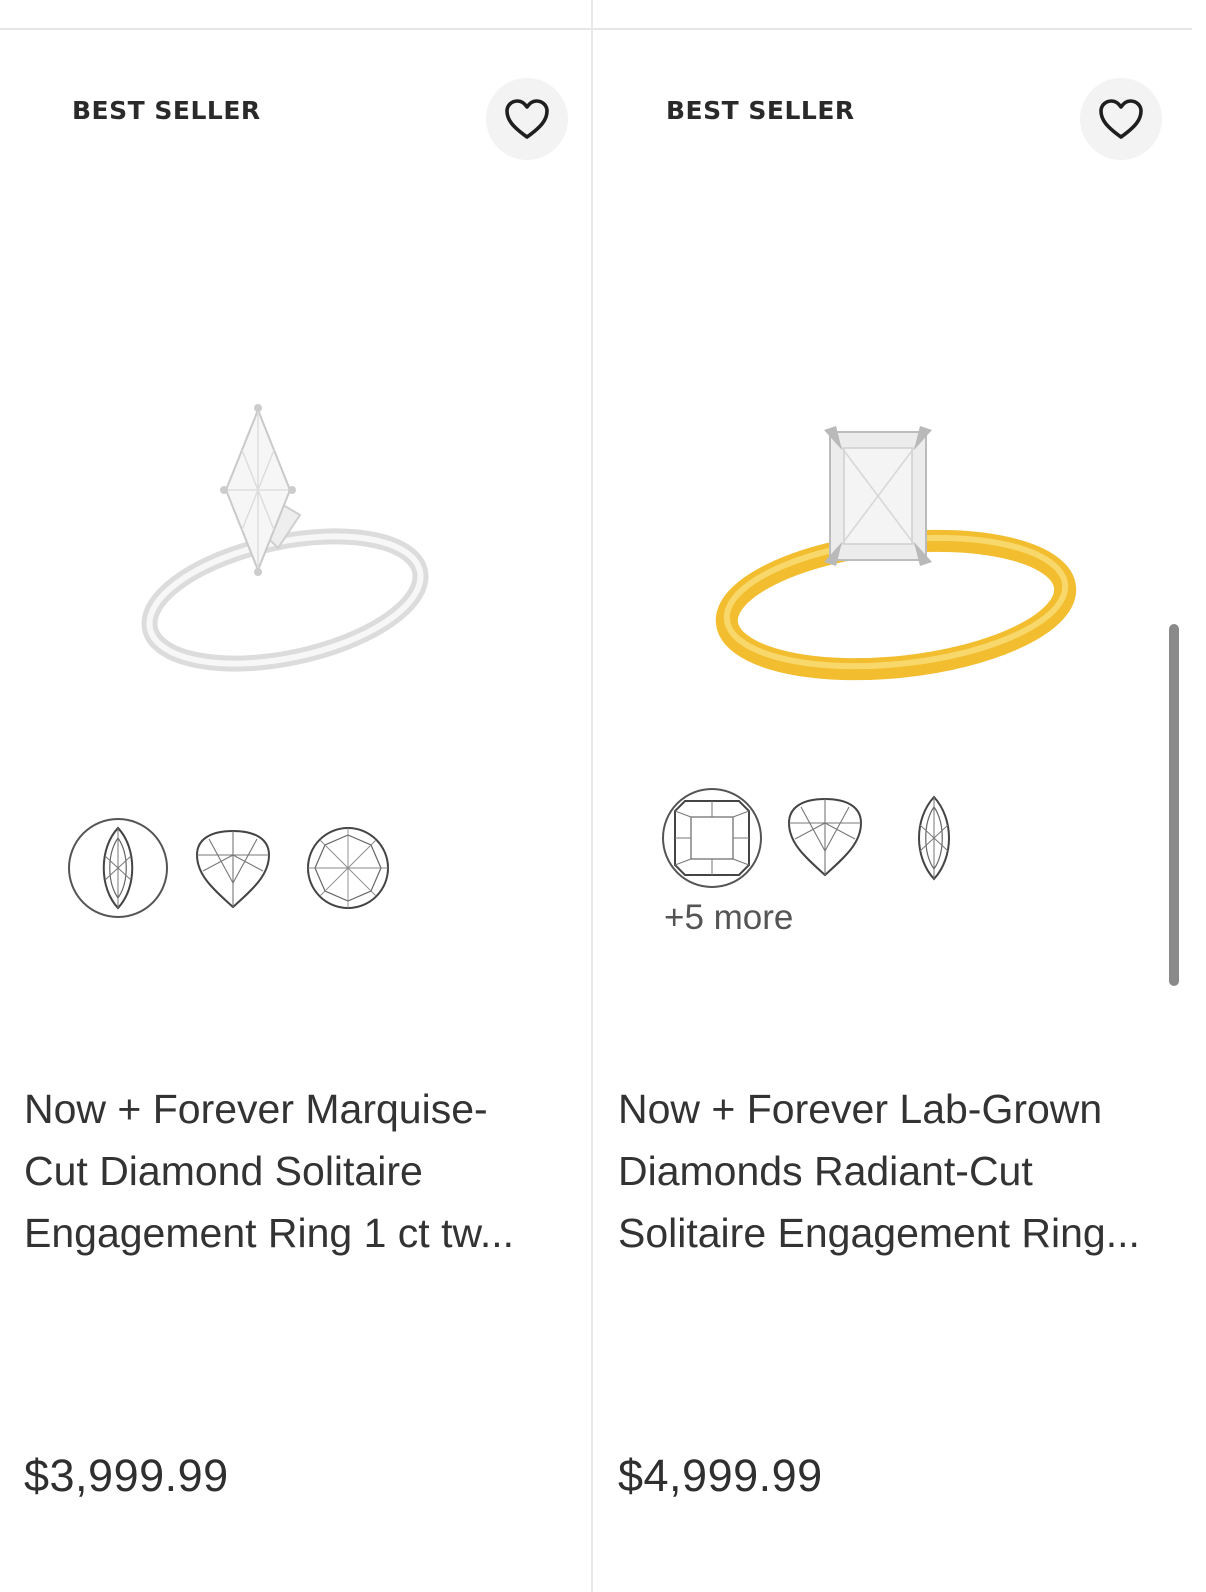 The width and height of the screenshot is (1206, 1592). What do you see at coordinates (825, 1171) in the screenshot?
I see `title-line: Diamonds Radiant-Cut` at bounding box center [825, 1171].